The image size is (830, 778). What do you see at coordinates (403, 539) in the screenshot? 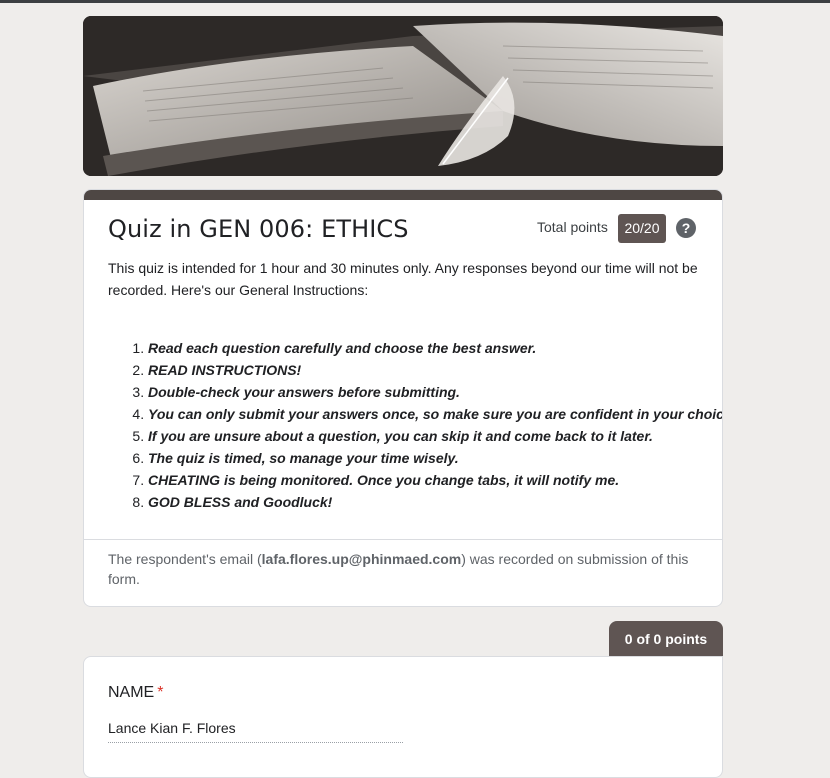
I see `card-divider` at bounding box center [403, 539].